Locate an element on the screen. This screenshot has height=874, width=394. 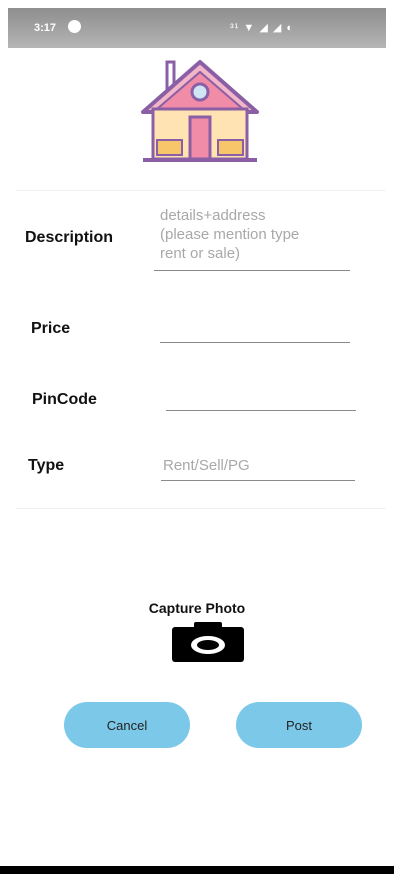
status-time: 3:17 is located at coordinates (45, 28).